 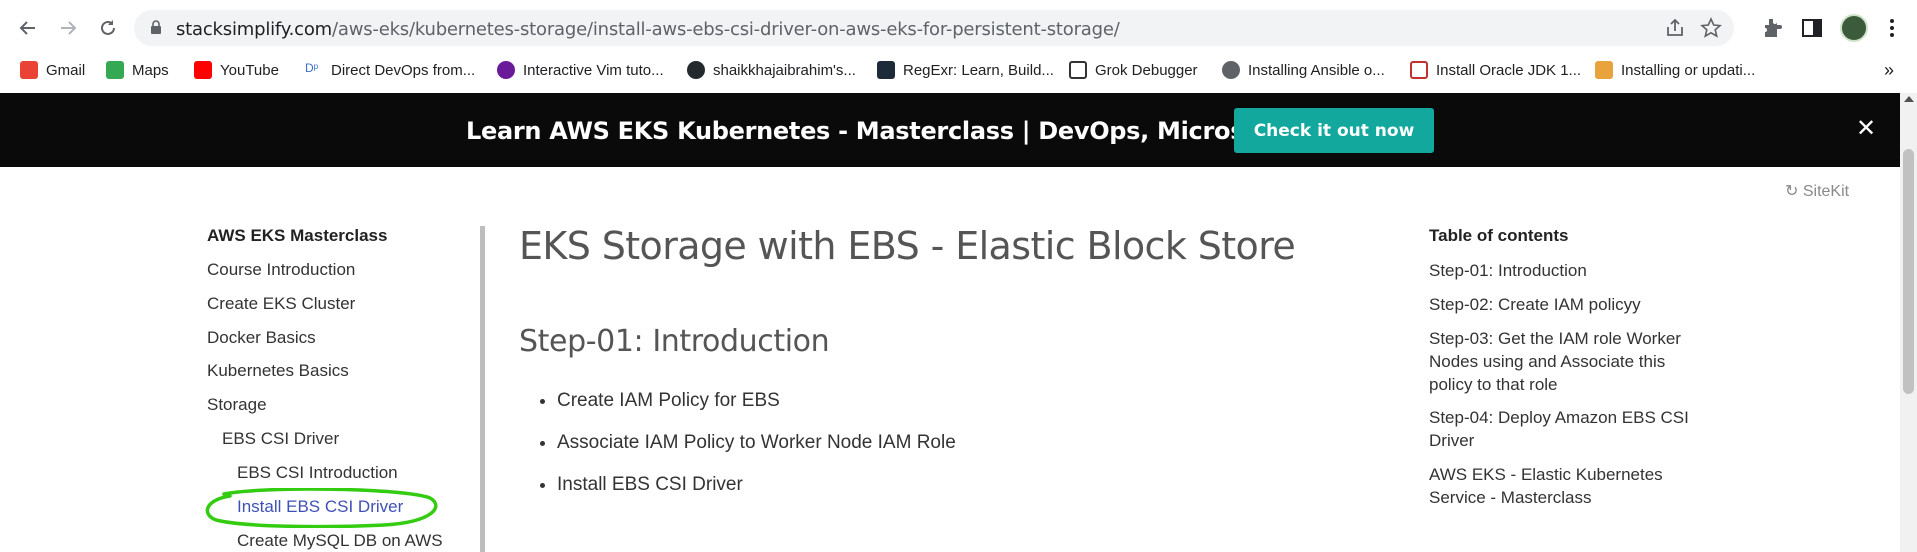 What do you see at coordinates (115, 70) in the screenshot?
I see `maps-icon` at bounding box center [115, 70].